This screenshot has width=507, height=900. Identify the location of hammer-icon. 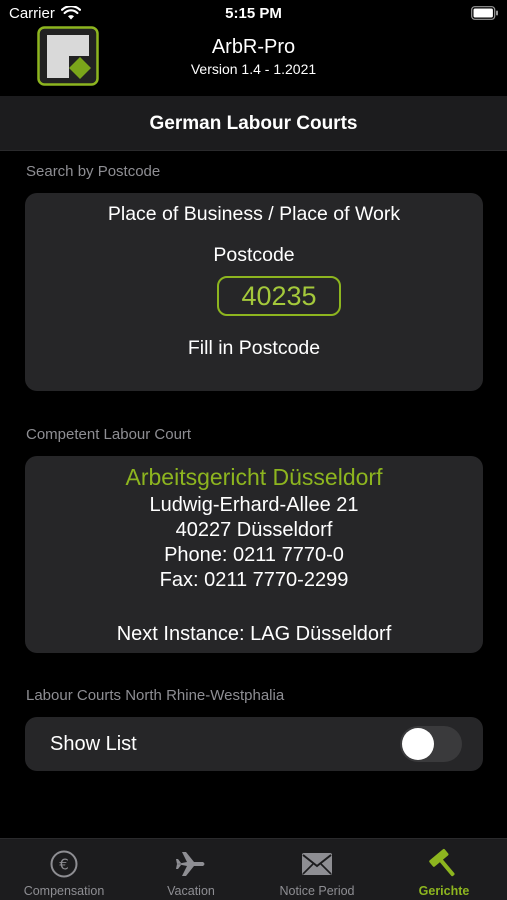
(444, 864).